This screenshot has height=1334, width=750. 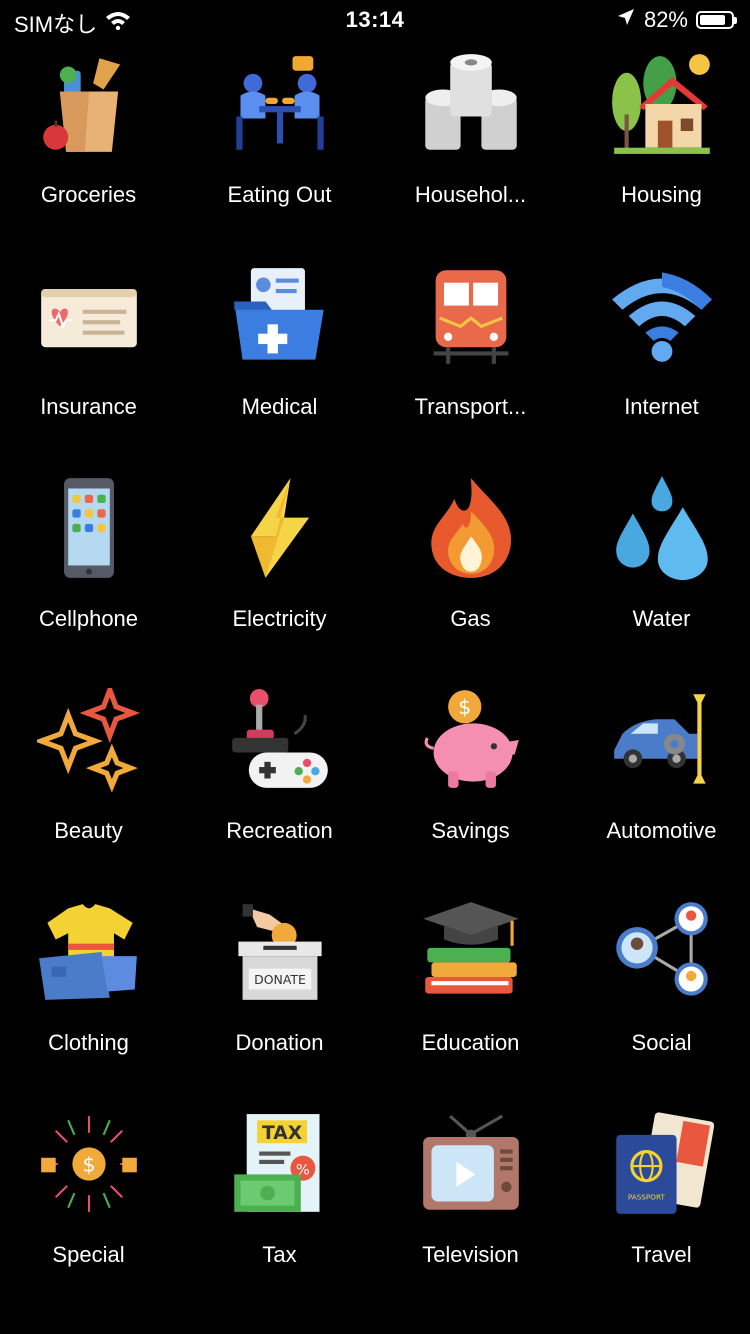 What do you see at coordinates (88, 1042) in the screenshot?
I see `category-label: Clothing` at bounding box center [88, 1042].